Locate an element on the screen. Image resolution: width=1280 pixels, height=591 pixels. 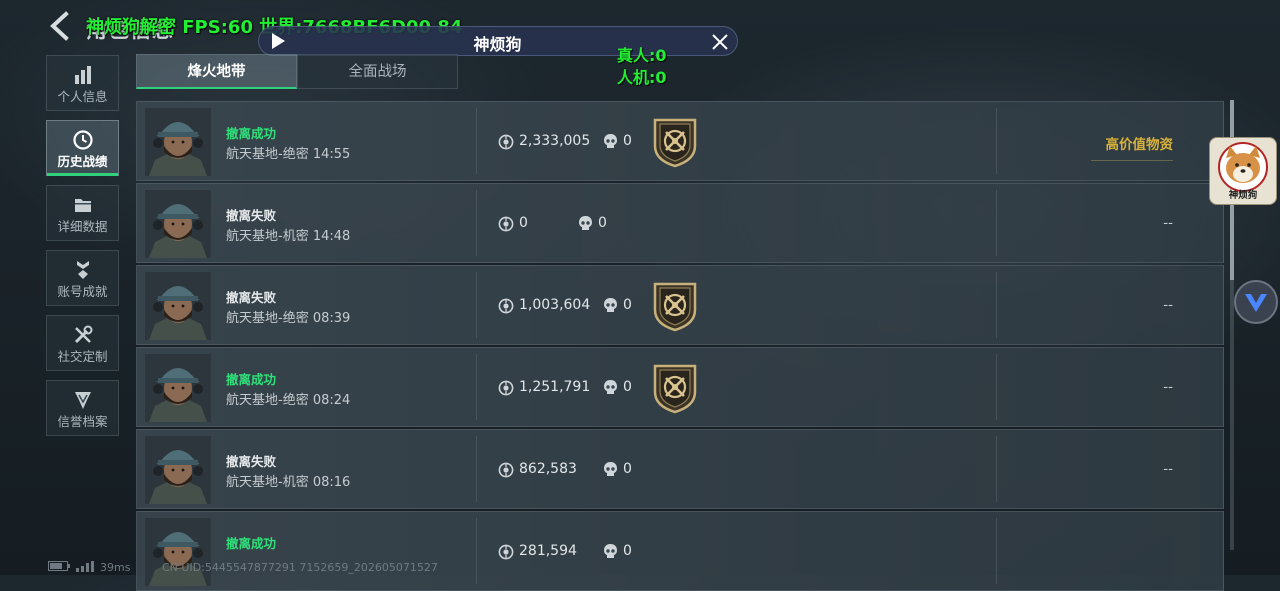
loot-value: 862,583 is located at coordinates (548, 469).